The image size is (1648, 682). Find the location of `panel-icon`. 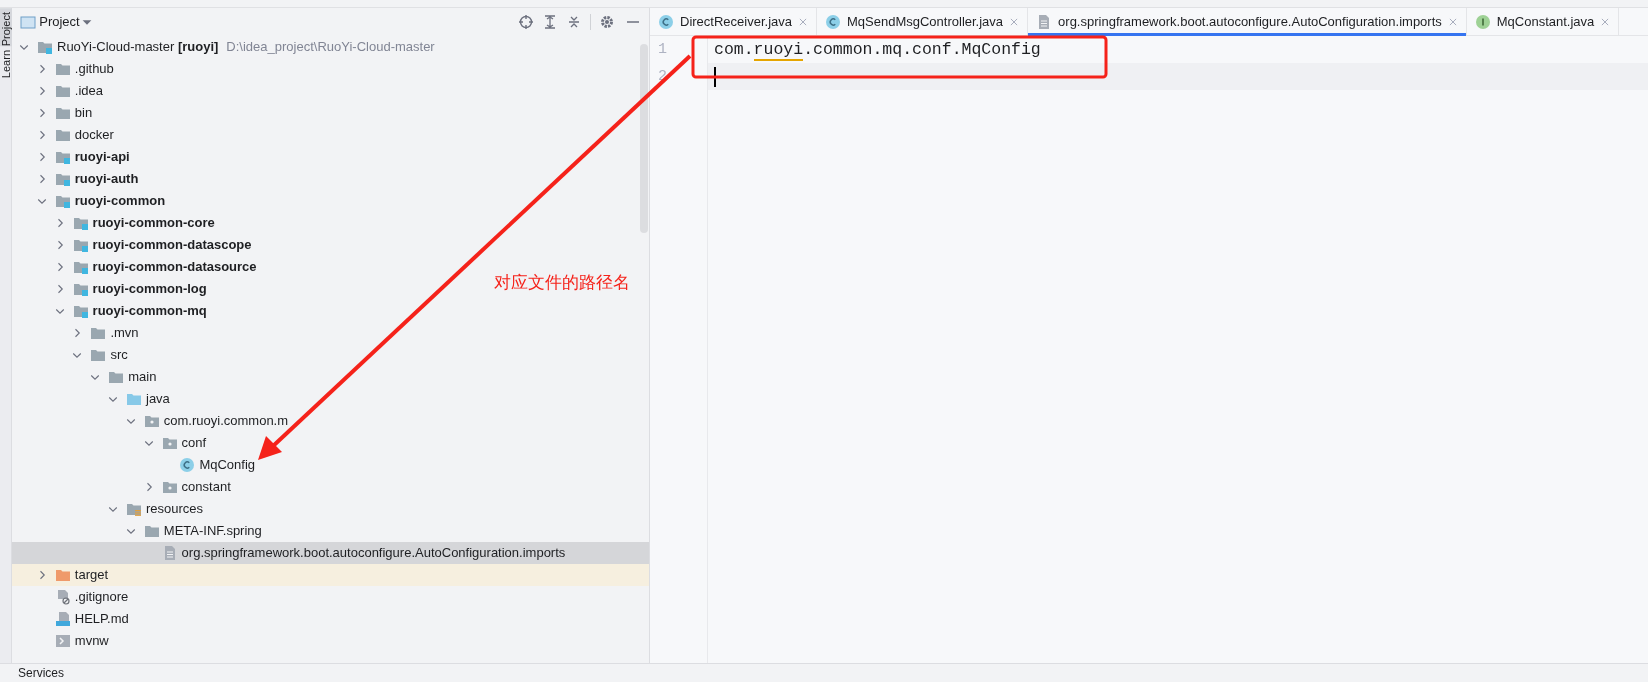

panel-icon is located at coordinates (28, 22).